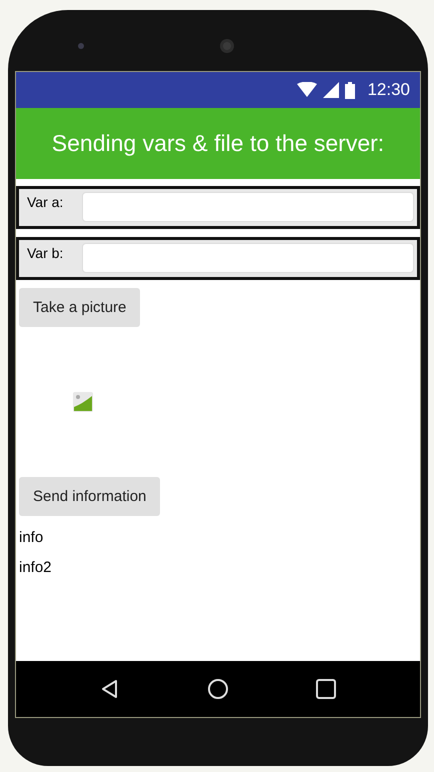 Image resolution: width=434 pixels, height=772 pixels. What do you see at coordinates (110, 689) in the screenshot?
I see `back-icon` at bounding box center [110, 689].